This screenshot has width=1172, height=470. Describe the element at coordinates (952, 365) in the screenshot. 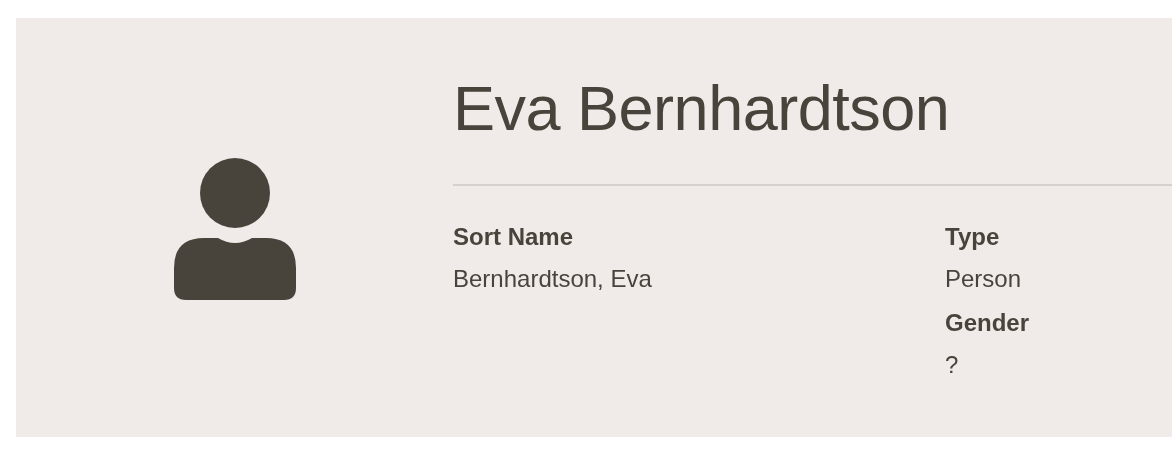

I see `field-value: ?` at that location.